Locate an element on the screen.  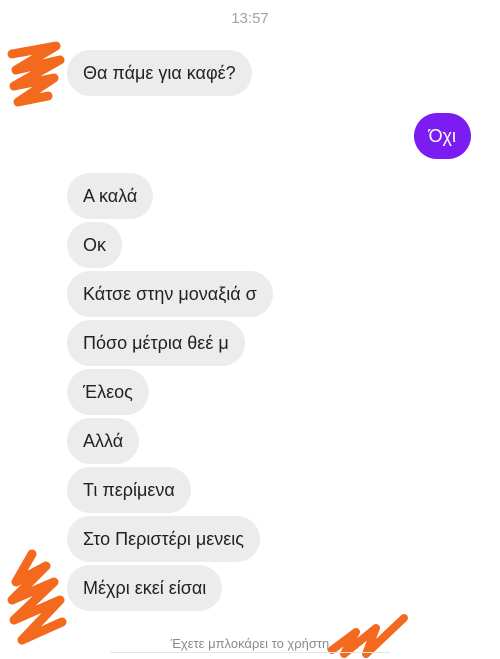
message-bubble-outgoing: Όχι is located at coordinates (442, 136).